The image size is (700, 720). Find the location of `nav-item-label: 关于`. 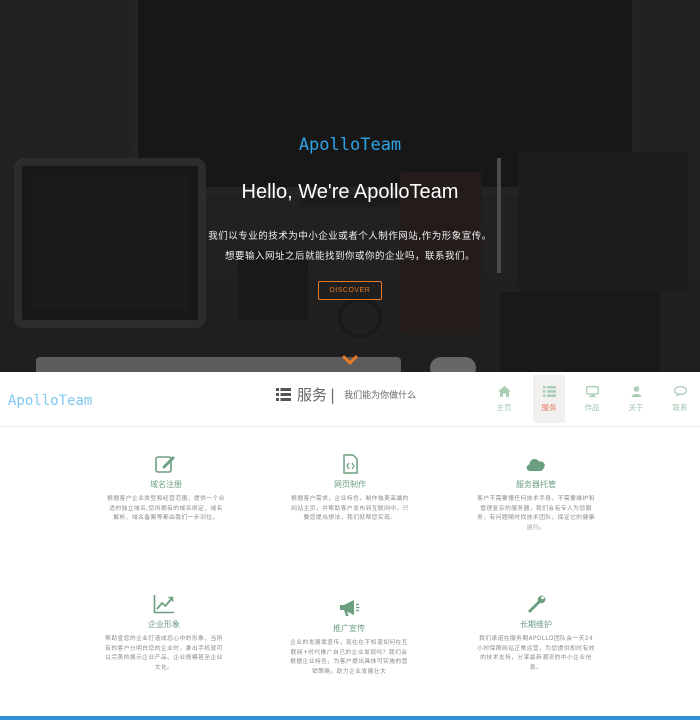

nav-item-label: 关于 is located at coordinates (636, 407).